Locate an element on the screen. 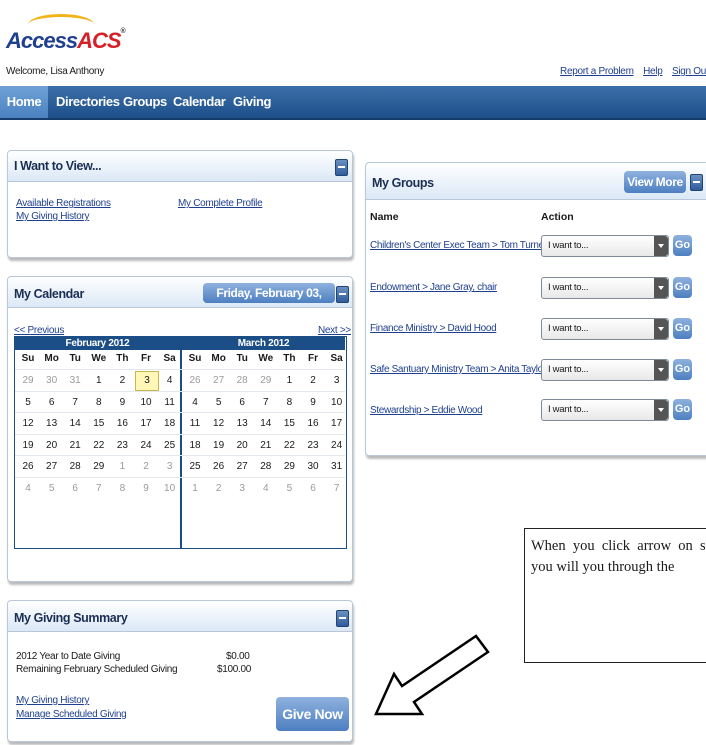 The image size is (706, 745). calendar-day: 16 is located at coordinates (313, 423).